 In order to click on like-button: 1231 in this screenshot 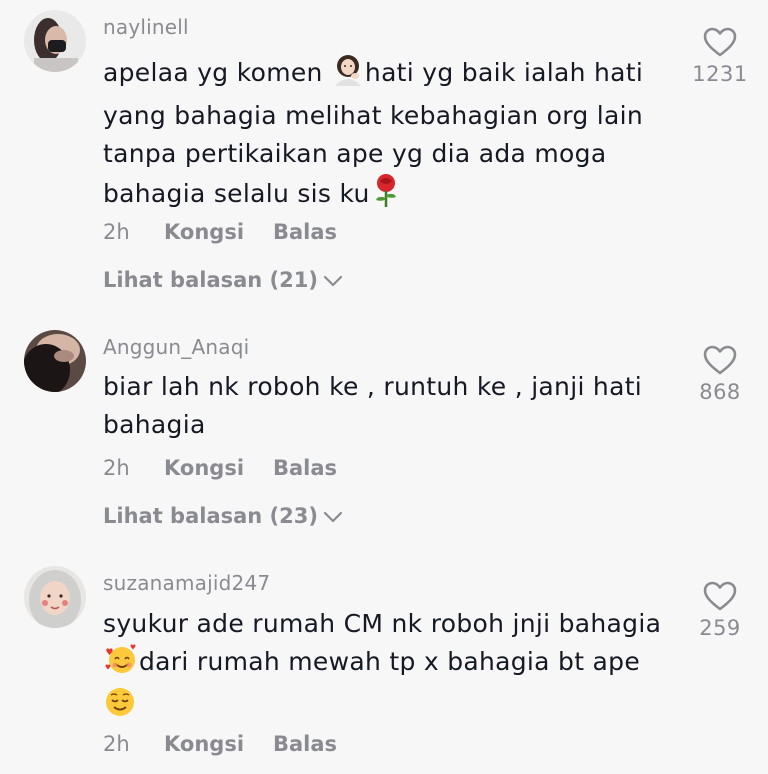, I will do `click(720, 56)`.